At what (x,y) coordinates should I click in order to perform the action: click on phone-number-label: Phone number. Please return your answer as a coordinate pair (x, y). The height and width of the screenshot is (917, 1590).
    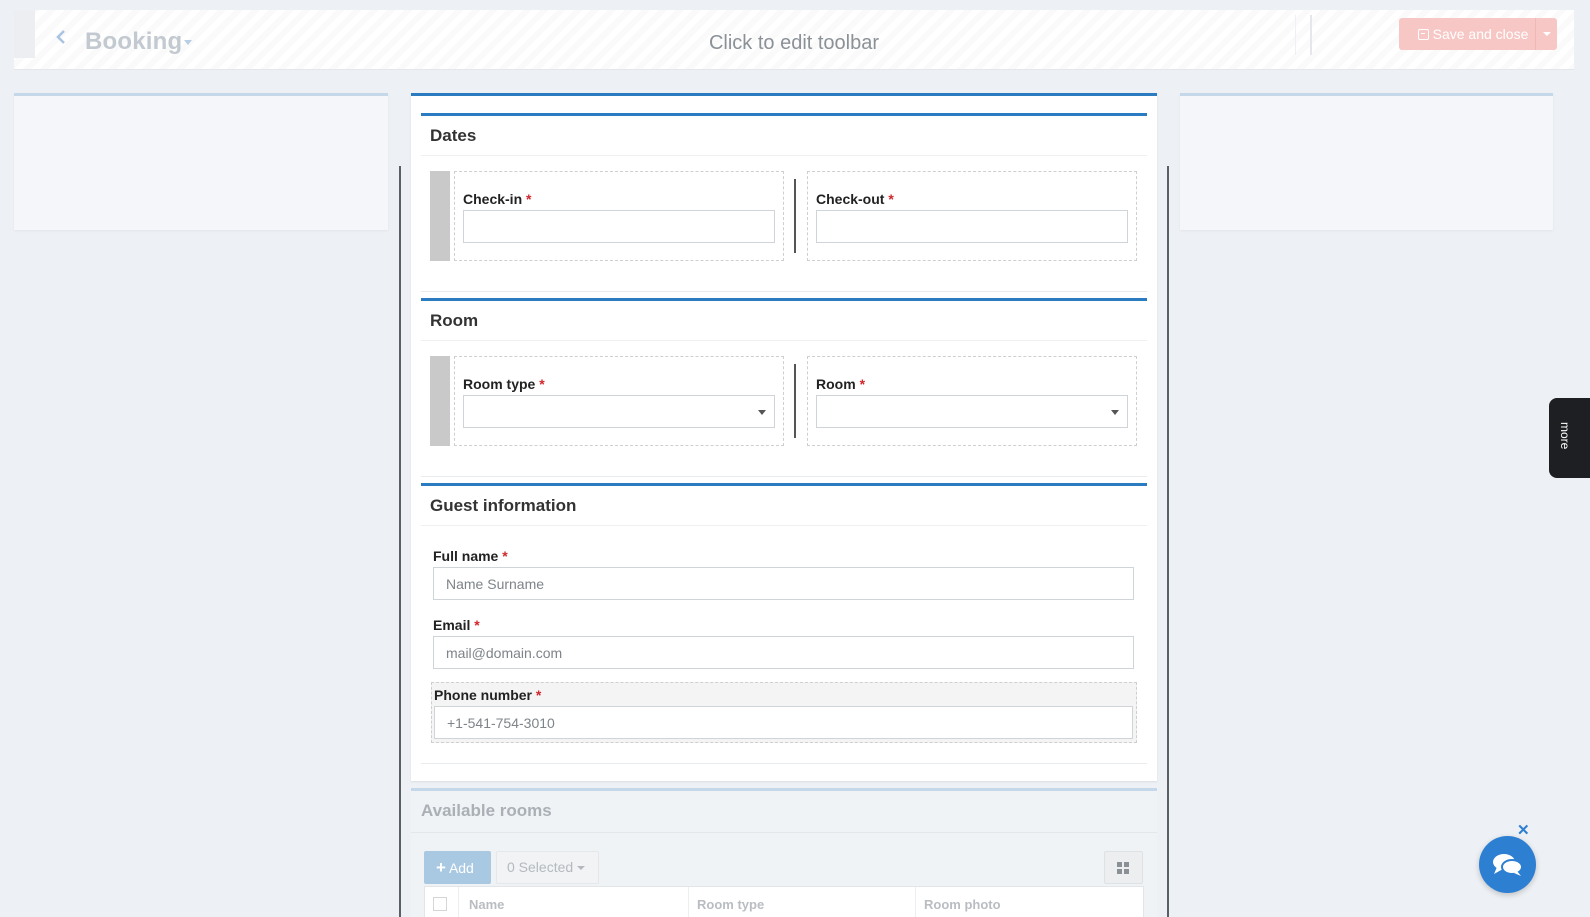
    Looking at the image, I should click on (483, 695).